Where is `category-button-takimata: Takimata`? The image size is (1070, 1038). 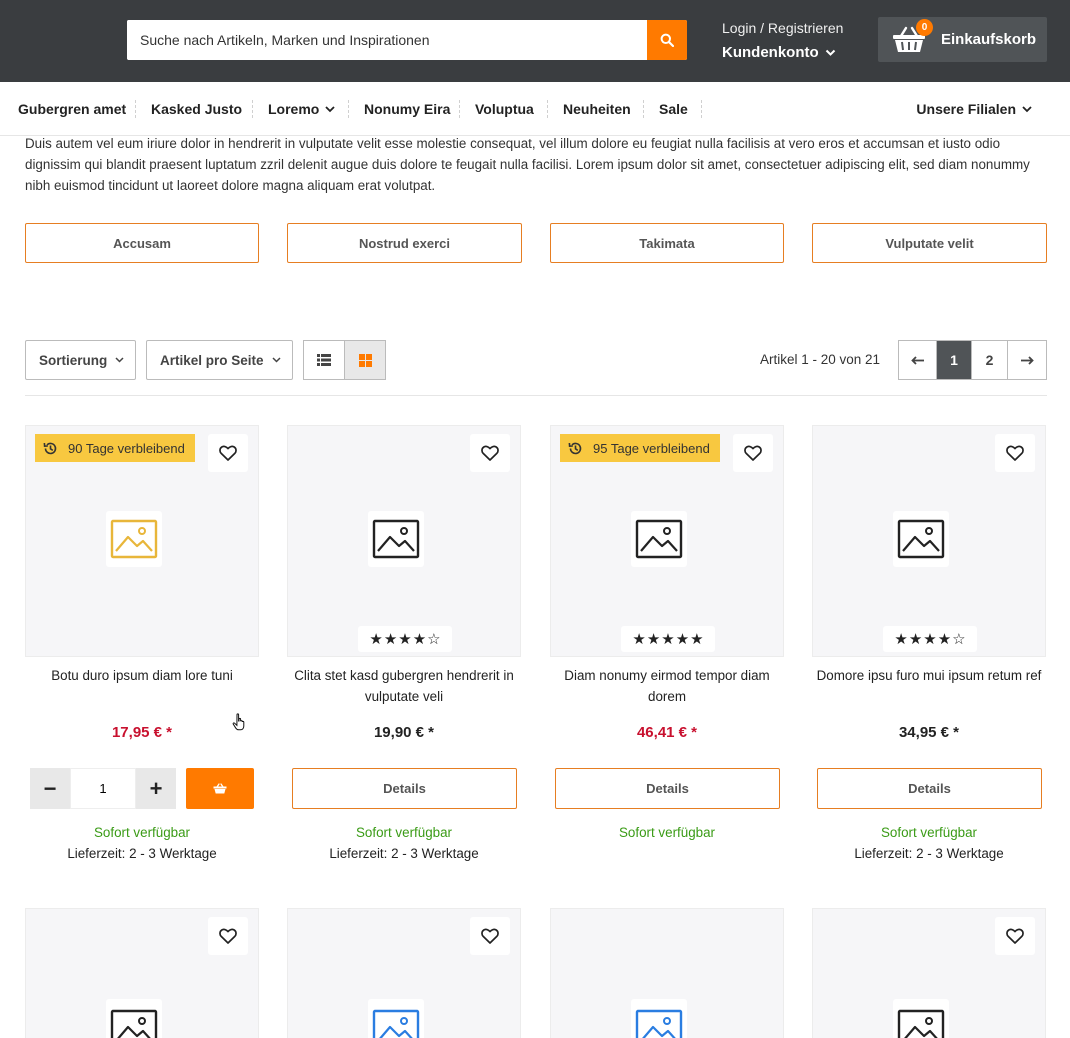 category-button-takimata: Takimata is located at coordinates (667, 243).